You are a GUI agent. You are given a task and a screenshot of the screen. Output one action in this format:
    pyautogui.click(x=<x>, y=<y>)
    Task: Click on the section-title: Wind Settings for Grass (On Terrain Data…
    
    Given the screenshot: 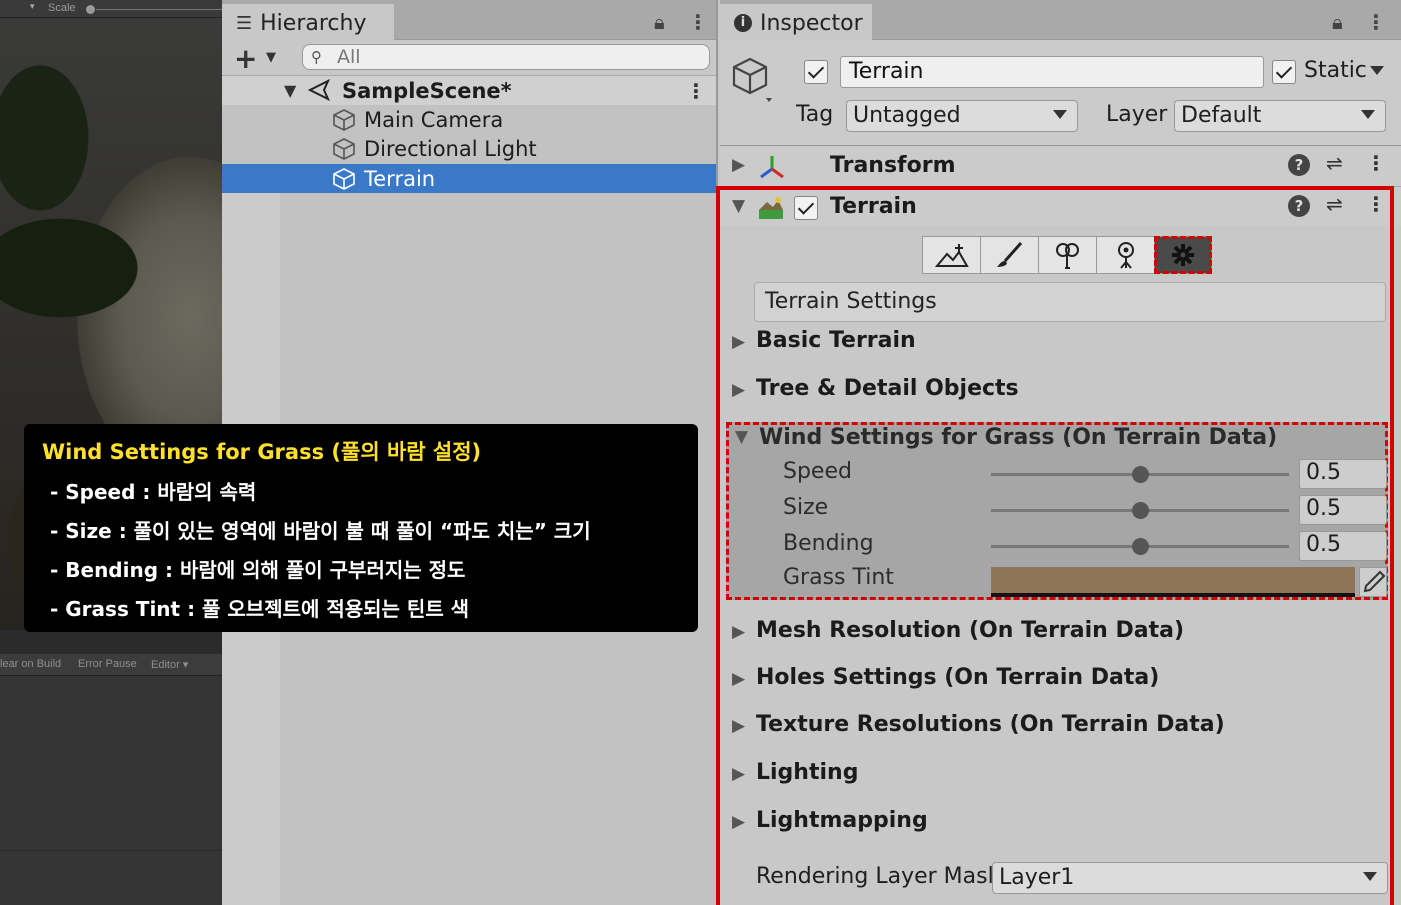 What is the action you would take?
    pyautogui.click(x=1018, y=437)
    